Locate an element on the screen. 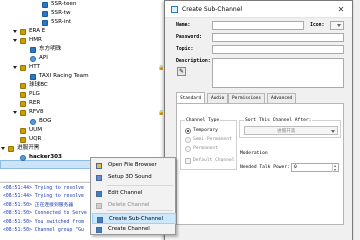  menu-item: Create Sub-Channel is located at coordinates (134, 218).